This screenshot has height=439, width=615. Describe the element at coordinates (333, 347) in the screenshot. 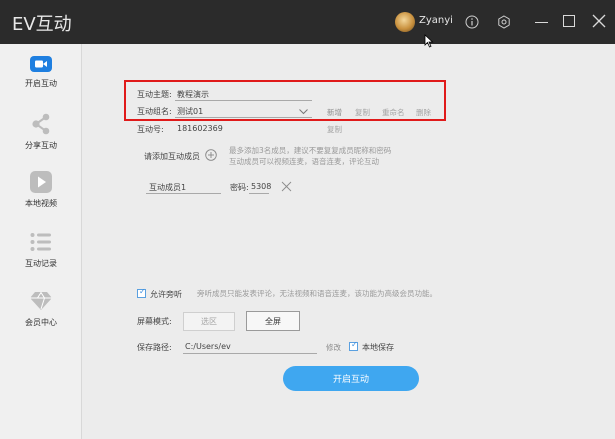

I see `modify-path-link: 修改` at that location.